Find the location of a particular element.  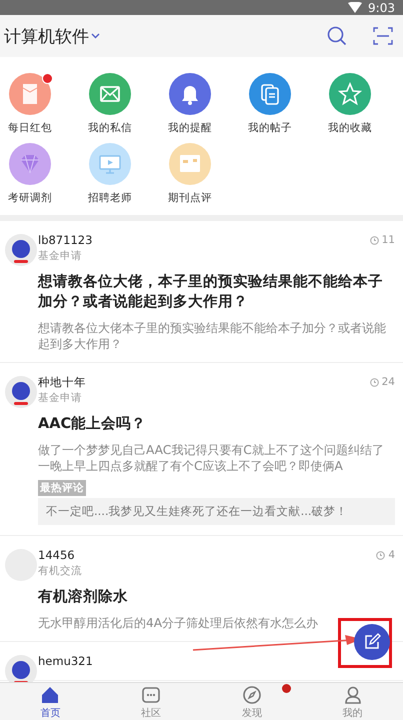

post-category: 有机交流 is located at coordinates (60, 571).